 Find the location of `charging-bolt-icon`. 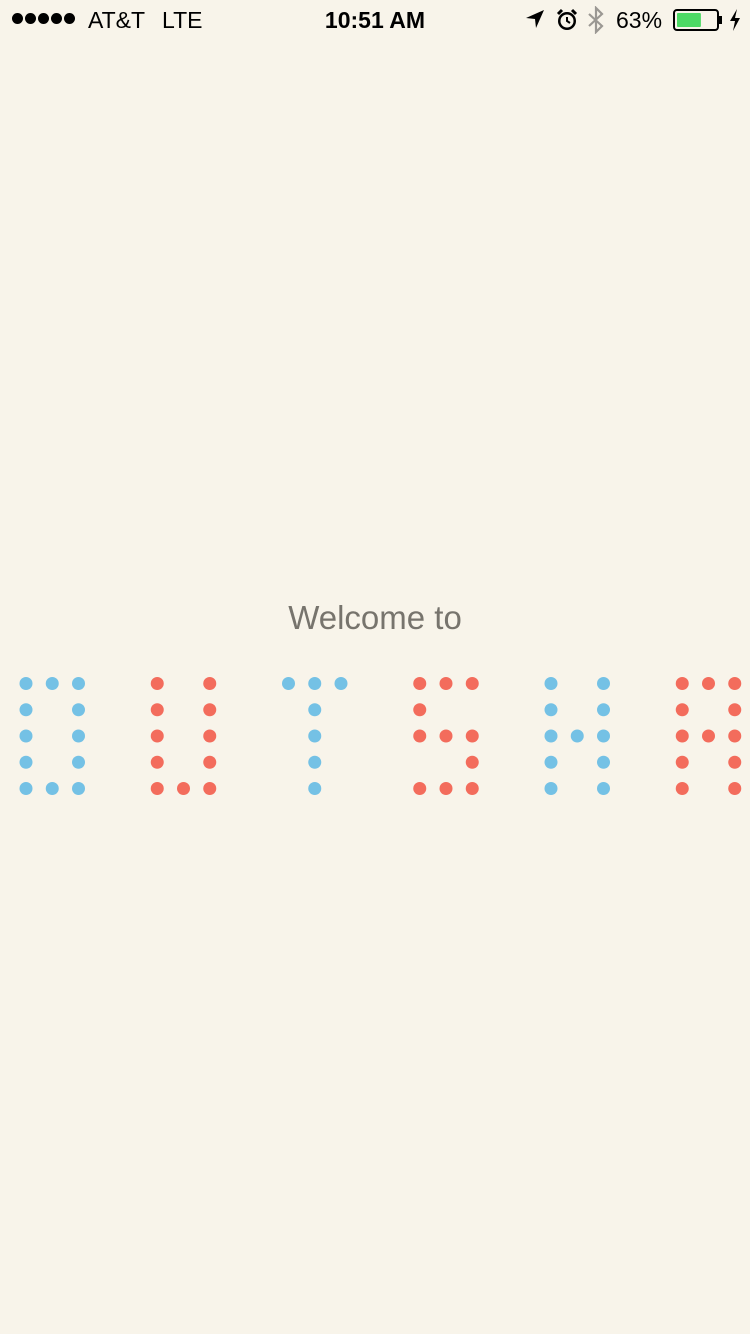

charging-bolt-icon is located at coordinates (735, 20).